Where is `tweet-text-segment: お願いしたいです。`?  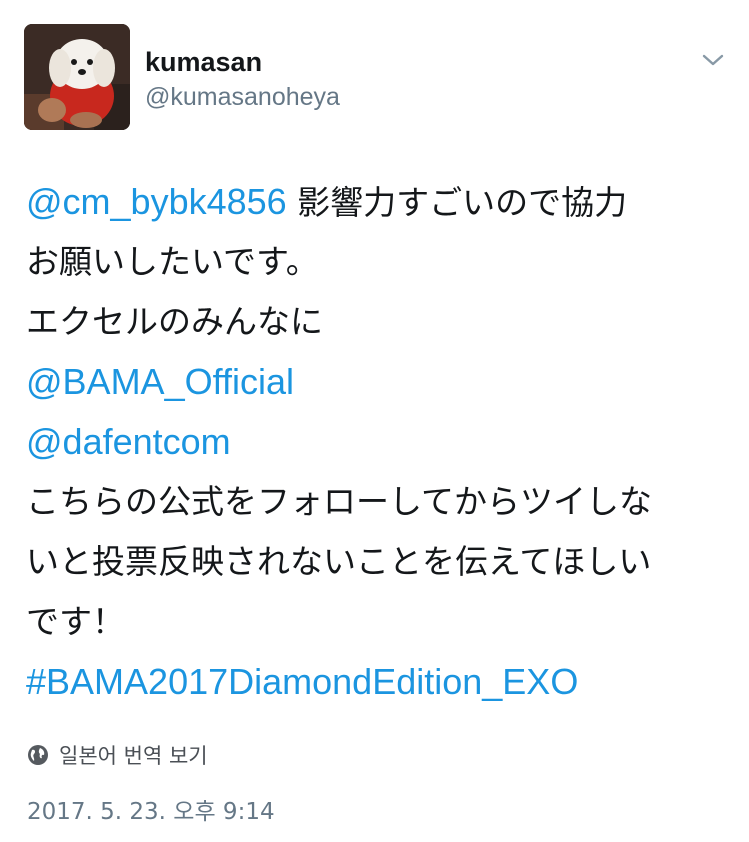 tweet-text-segment: お願いしたいです。 is located at coordinates (172, 261).